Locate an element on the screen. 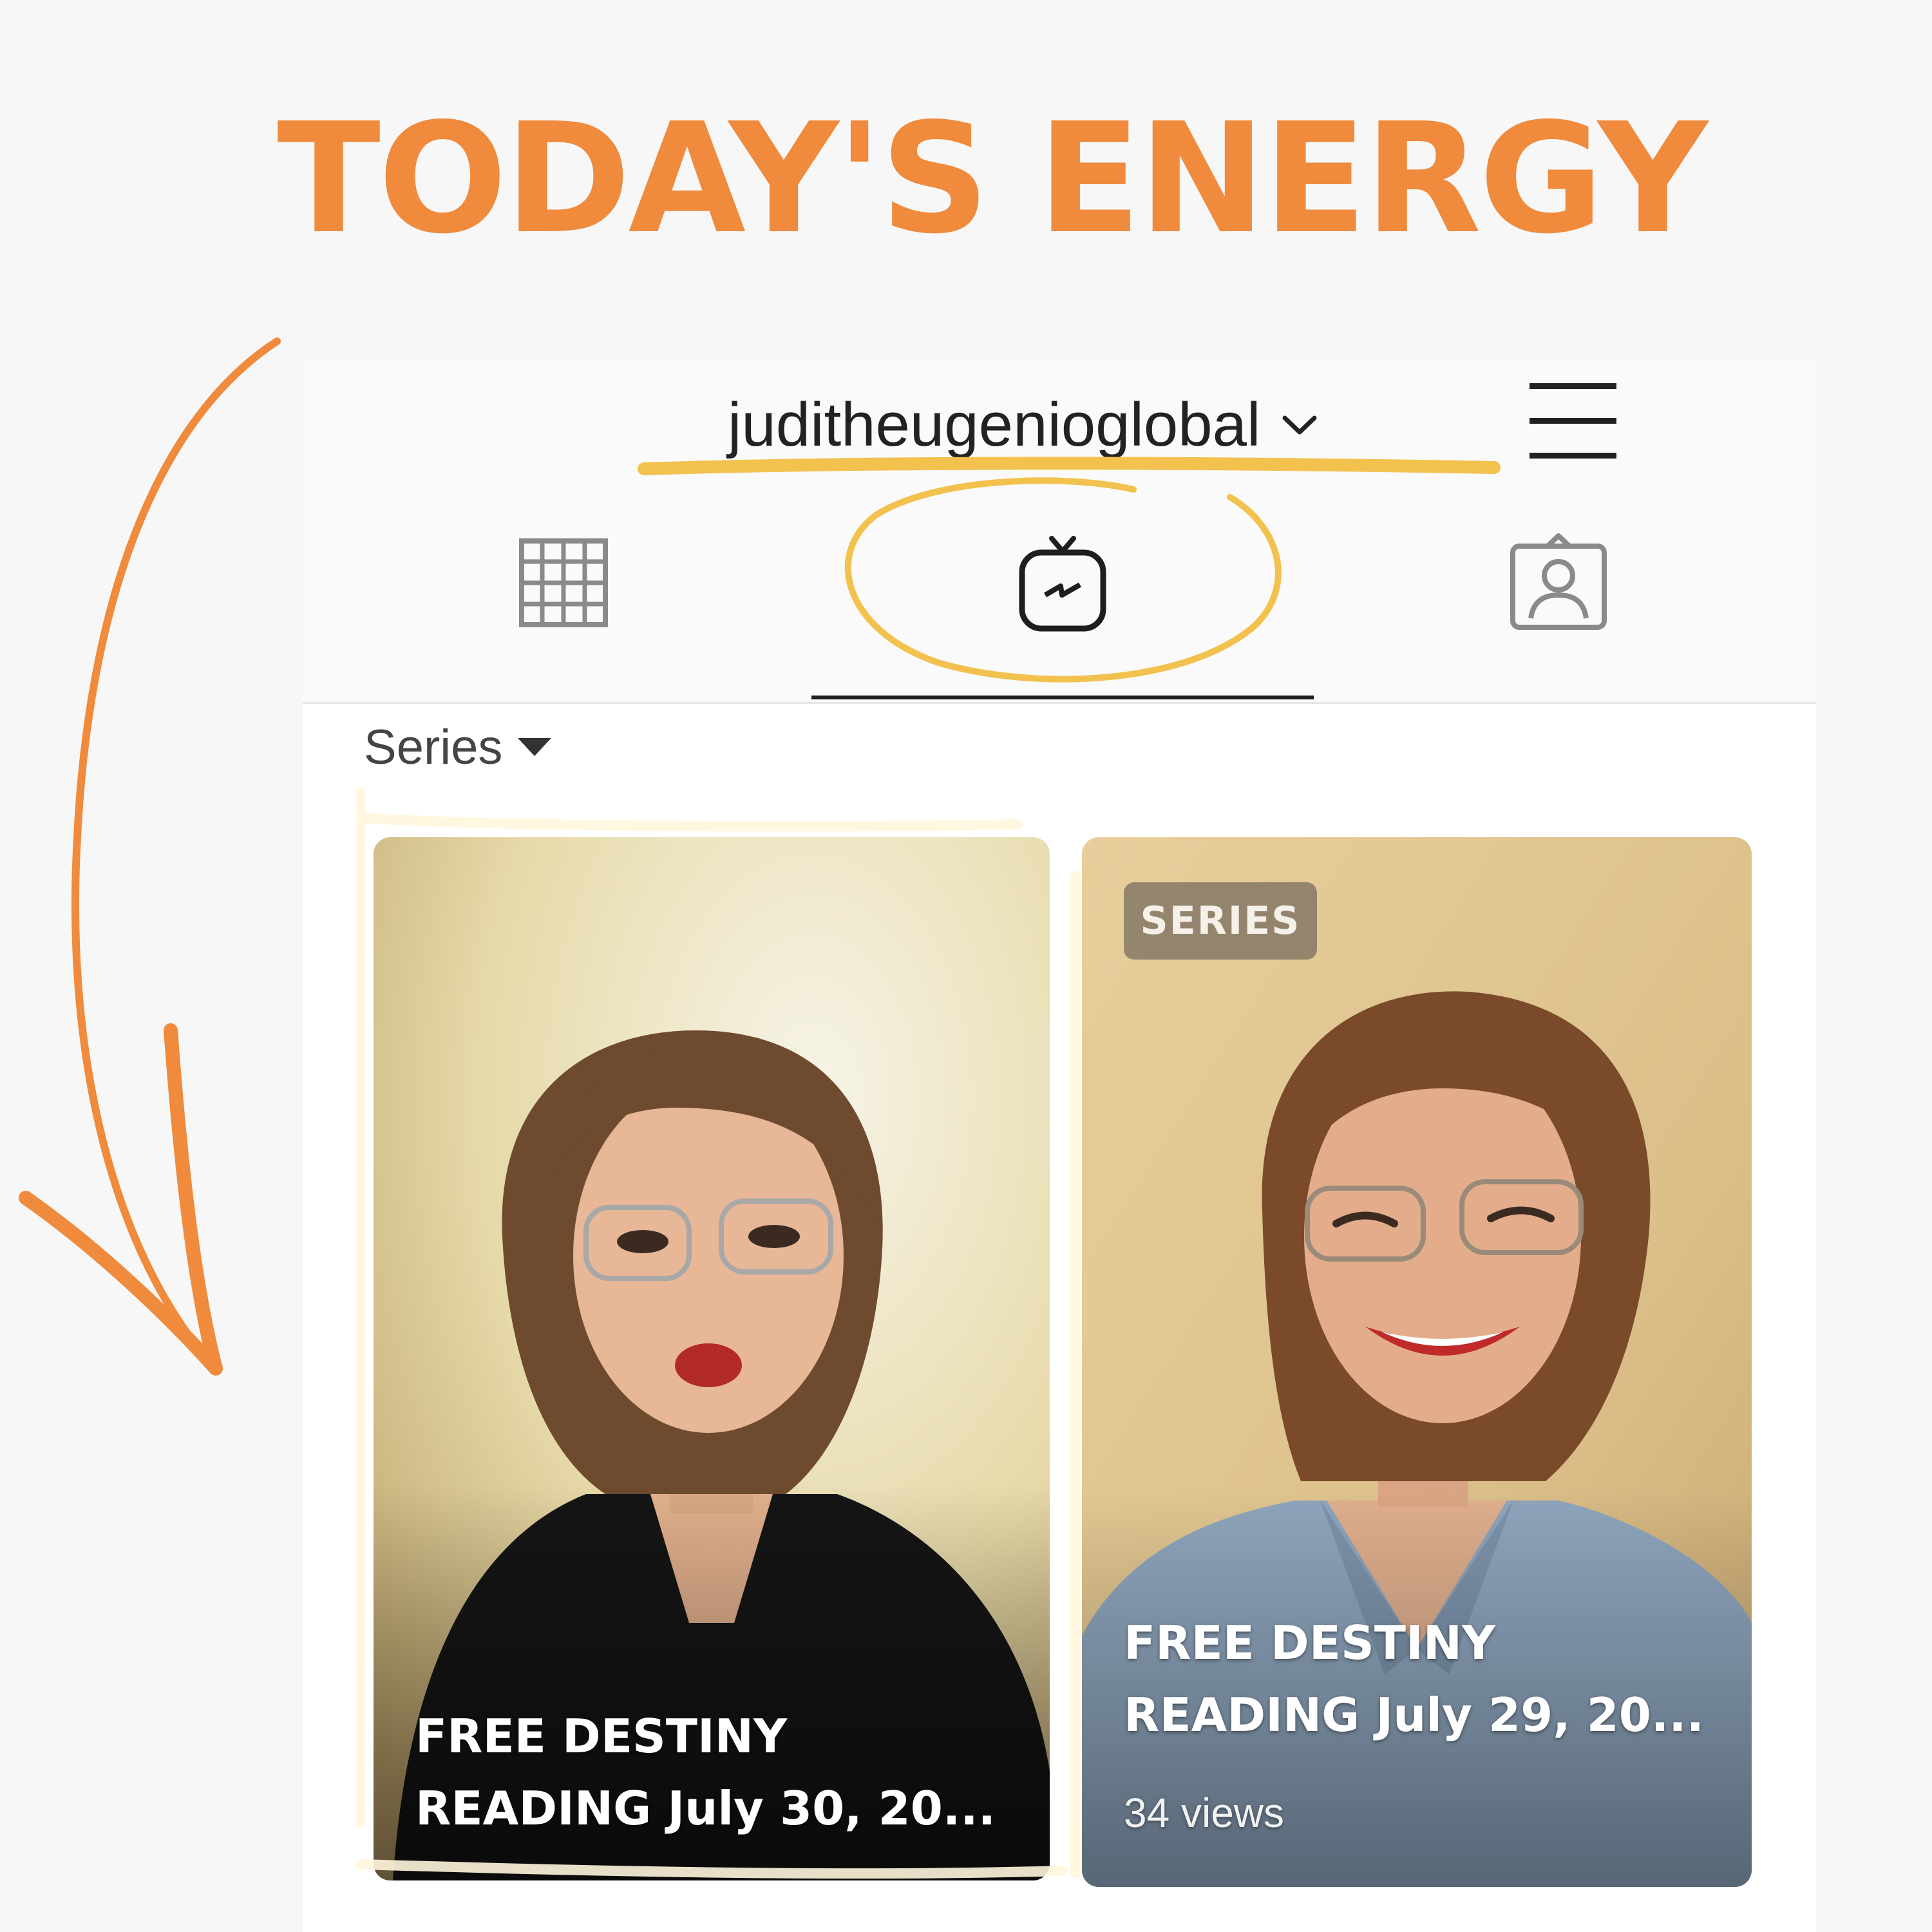 This screenshot has width=1932, height=1932. chevron-down-icon is located at coordinates (1299, 425).